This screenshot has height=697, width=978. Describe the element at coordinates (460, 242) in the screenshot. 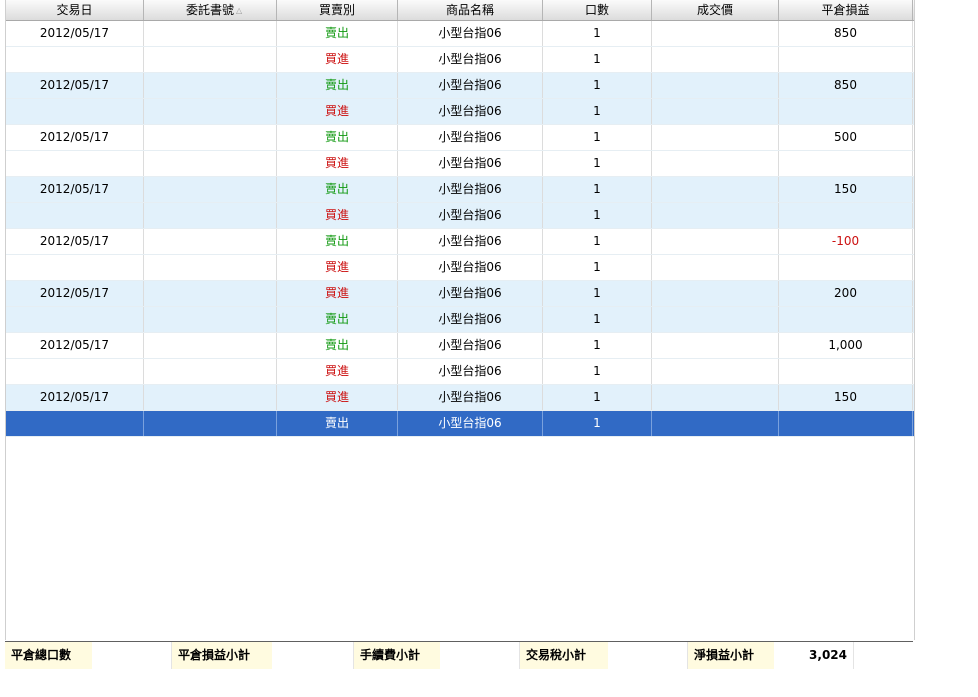

I see `table-row: 2012/05/17 賣出 小型台指06 1 -100` at that location.